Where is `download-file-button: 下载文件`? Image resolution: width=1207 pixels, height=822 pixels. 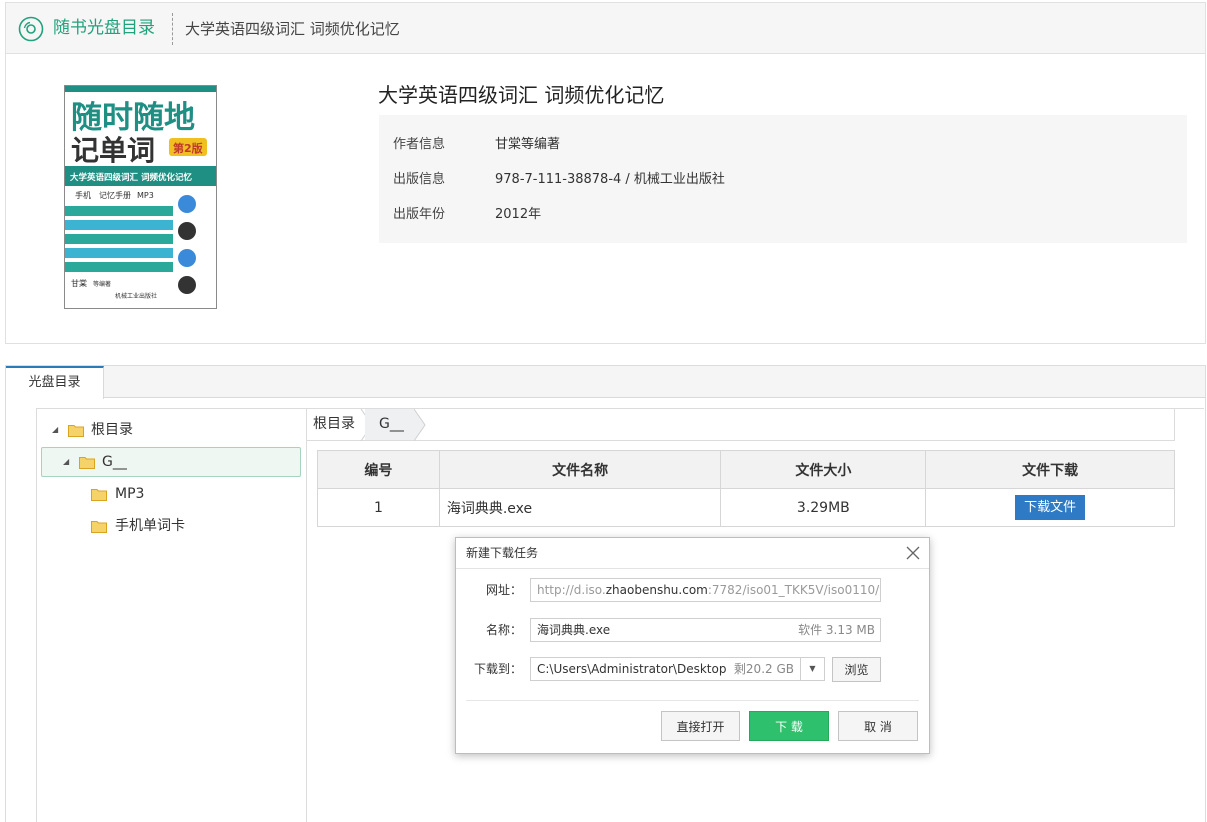
download-file-button: 下载文件 is located at coordinates (1050, 507).